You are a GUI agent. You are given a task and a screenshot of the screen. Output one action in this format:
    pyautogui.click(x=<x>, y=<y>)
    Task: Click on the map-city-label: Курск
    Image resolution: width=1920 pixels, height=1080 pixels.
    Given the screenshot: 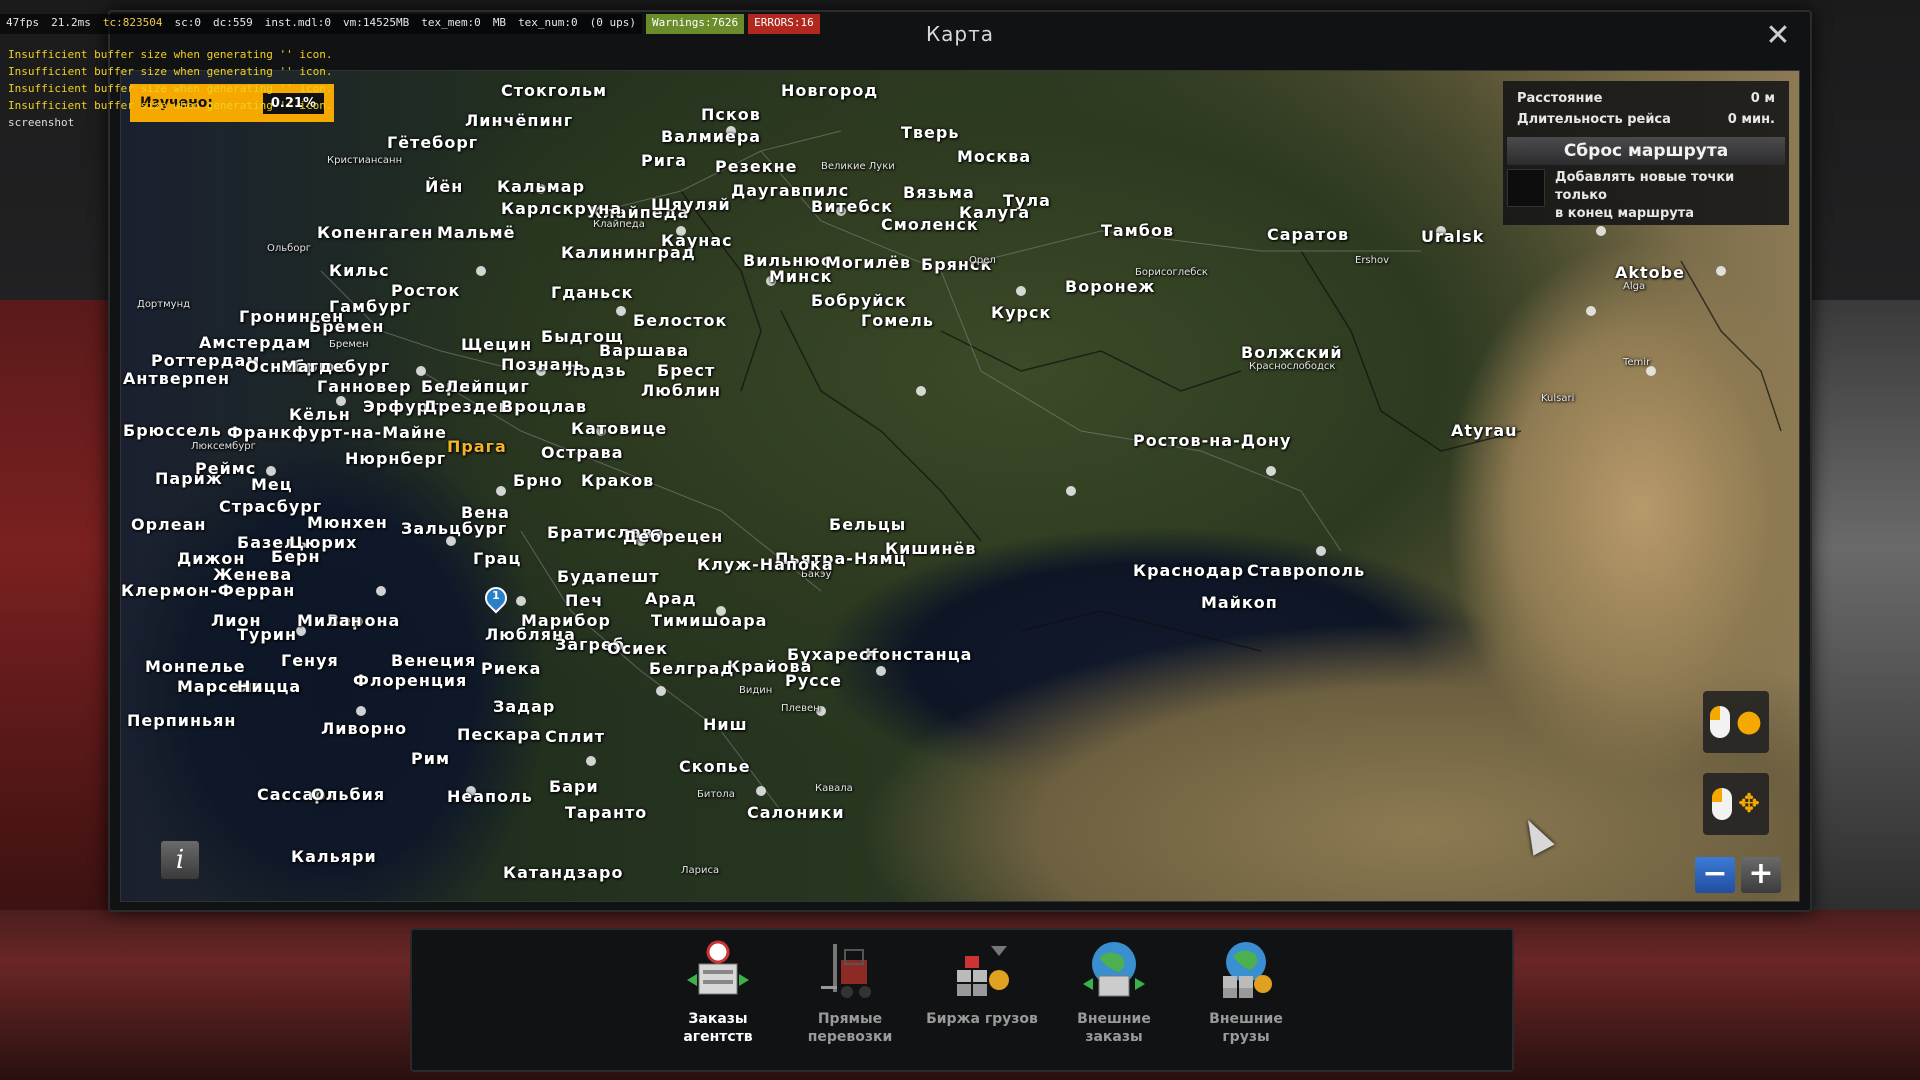 What is the action you would take?
    pyautogui.click(x=1021, y=312)
    